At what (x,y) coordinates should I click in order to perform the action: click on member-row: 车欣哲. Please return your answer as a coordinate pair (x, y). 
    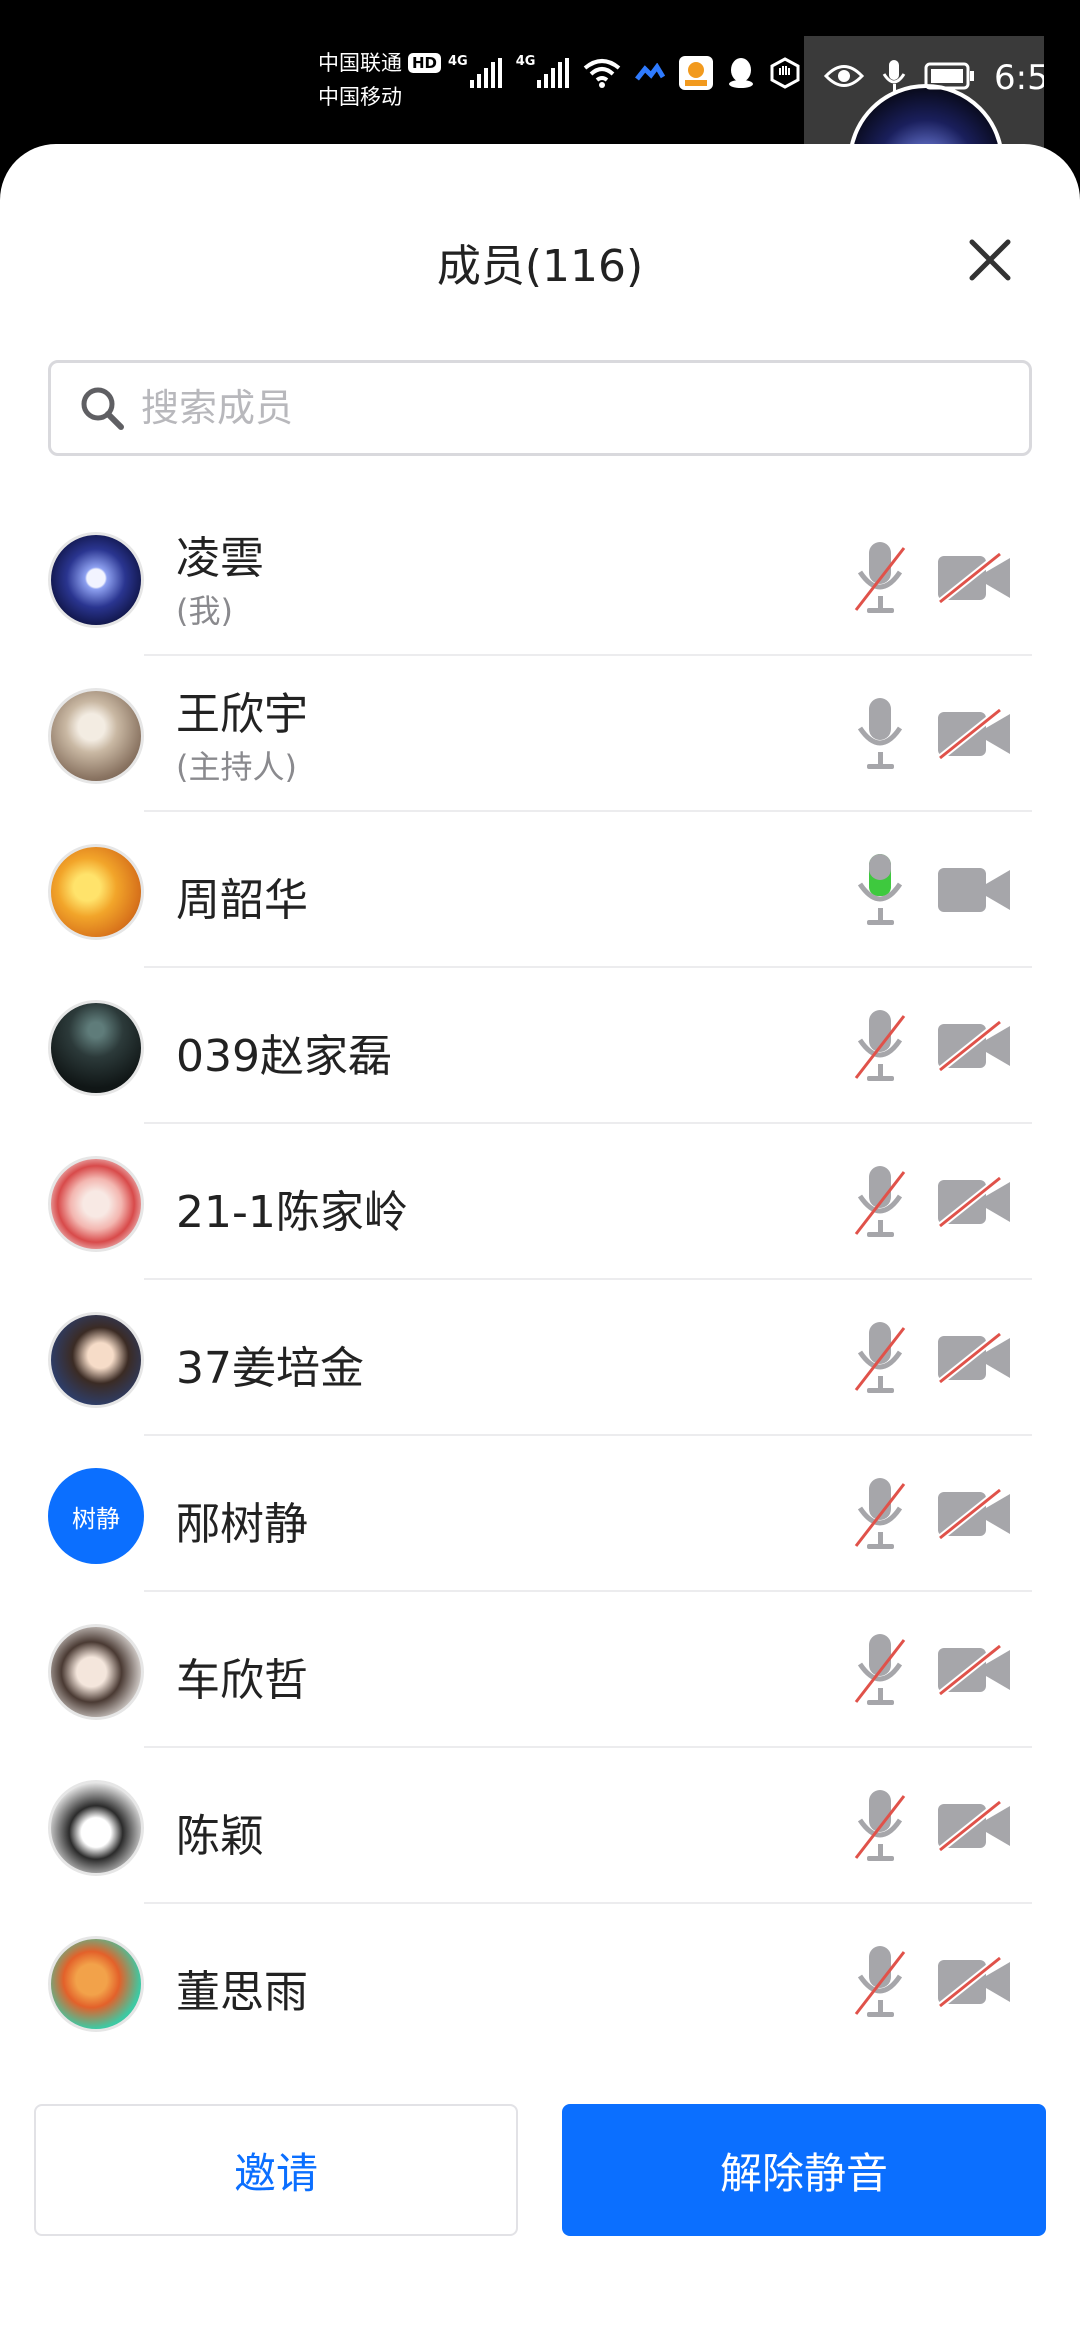
    Looking at the image, I should click on (540, 1670).